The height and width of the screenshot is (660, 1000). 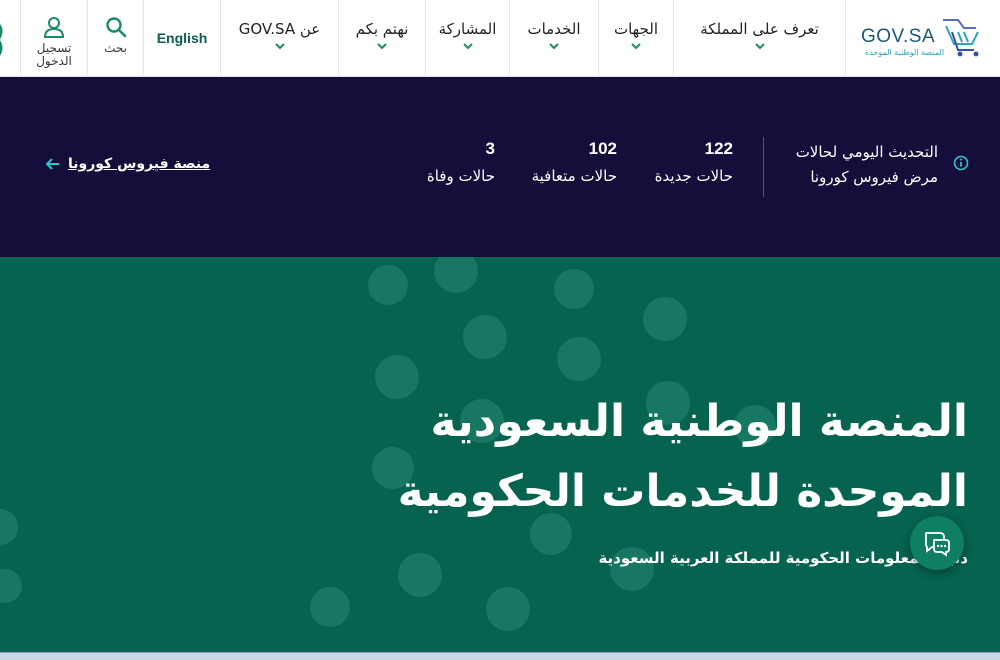 I want to click on search-button: بحث, so click(x=115, y=38).